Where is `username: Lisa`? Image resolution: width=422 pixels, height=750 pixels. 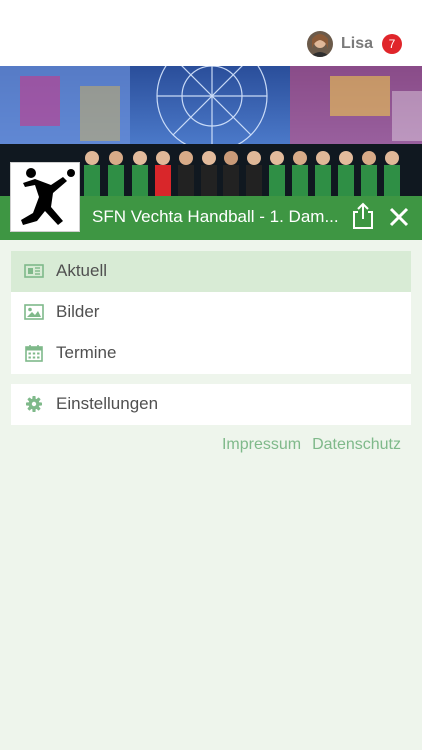 username: Lisa is located at coordinates (357, 44).